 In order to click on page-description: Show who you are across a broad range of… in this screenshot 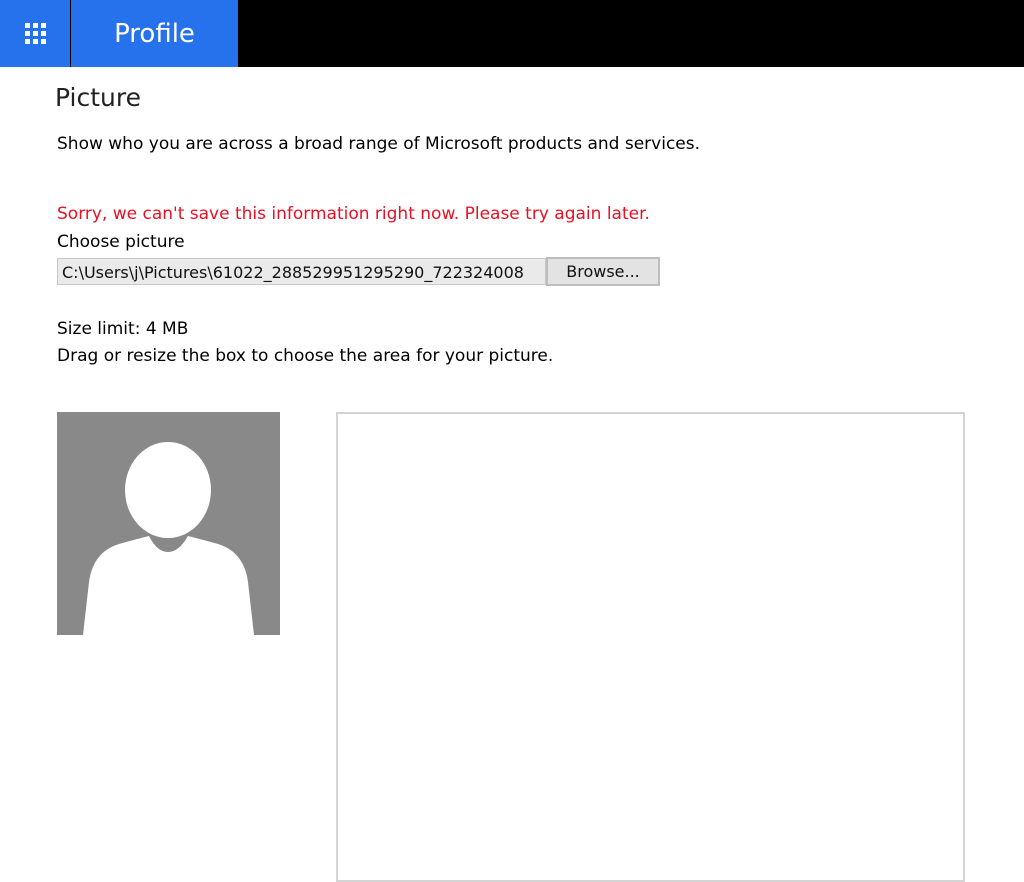, I will do `click(379, 144)`.